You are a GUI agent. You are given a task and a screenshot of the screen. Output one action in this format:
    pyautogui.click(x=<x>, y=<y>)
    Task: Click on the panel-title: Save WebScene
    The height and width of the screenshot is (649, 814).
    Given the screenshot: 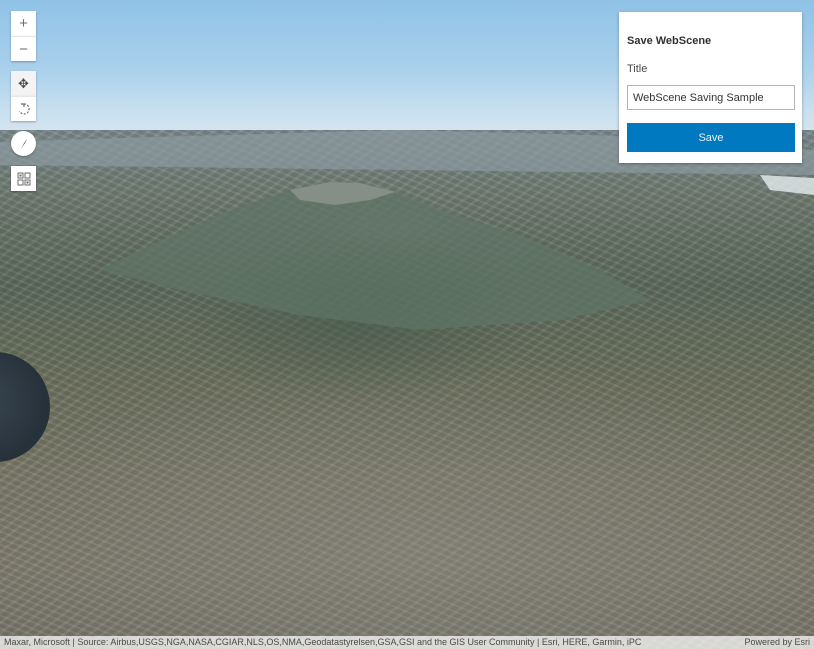 What is the action you would take?
    pyautogui.click(x=669, y=41)
    